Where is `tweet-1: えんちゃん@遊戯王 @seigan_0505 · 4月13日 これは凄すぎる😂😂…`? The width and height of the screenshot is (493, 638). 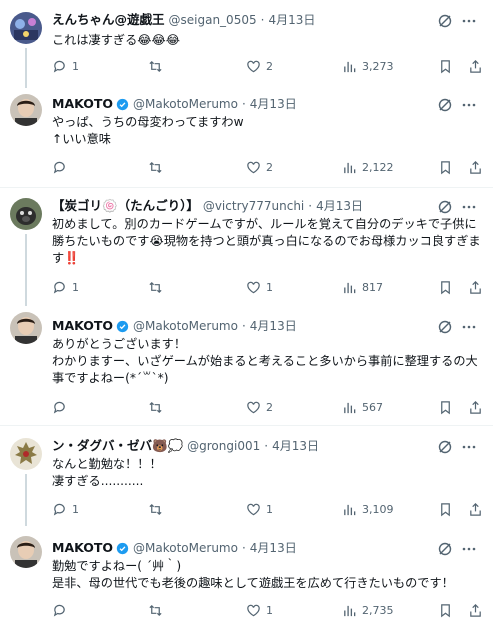 tweet-1: えんちゃん@遊戯王 @seigan_0505 · 4月13日 これは凄すぎる😂😂… is located at coordinates (246, 44).